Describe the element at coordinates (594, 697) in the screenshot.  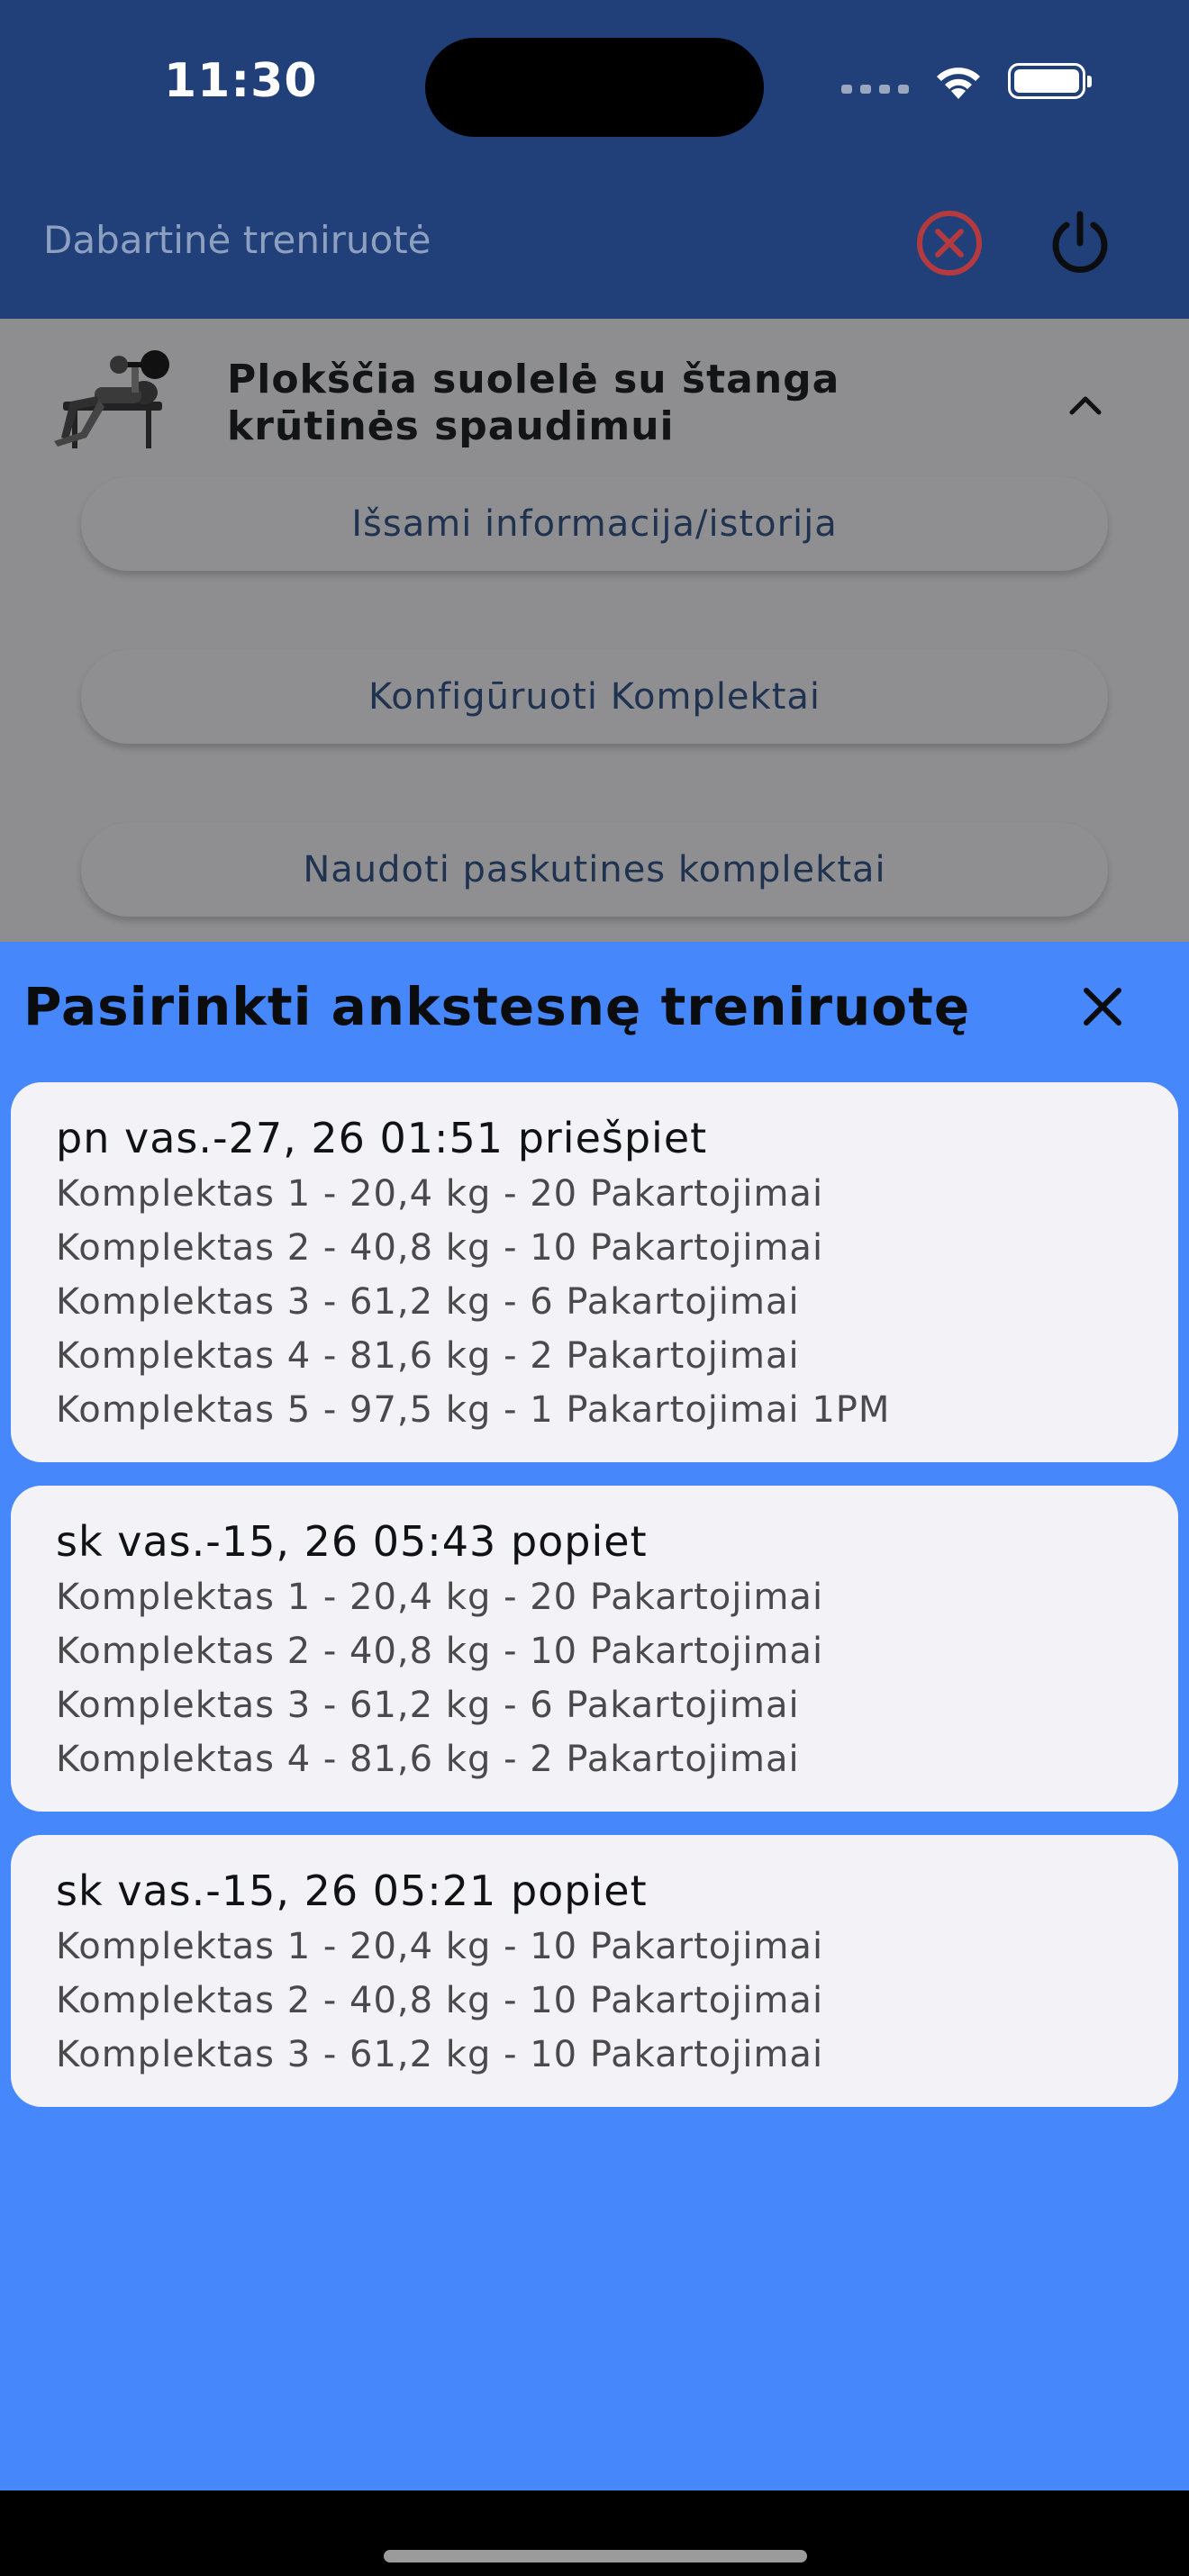
I see `configure-sets-button: Konfigūruoti Komplektai` at that location.